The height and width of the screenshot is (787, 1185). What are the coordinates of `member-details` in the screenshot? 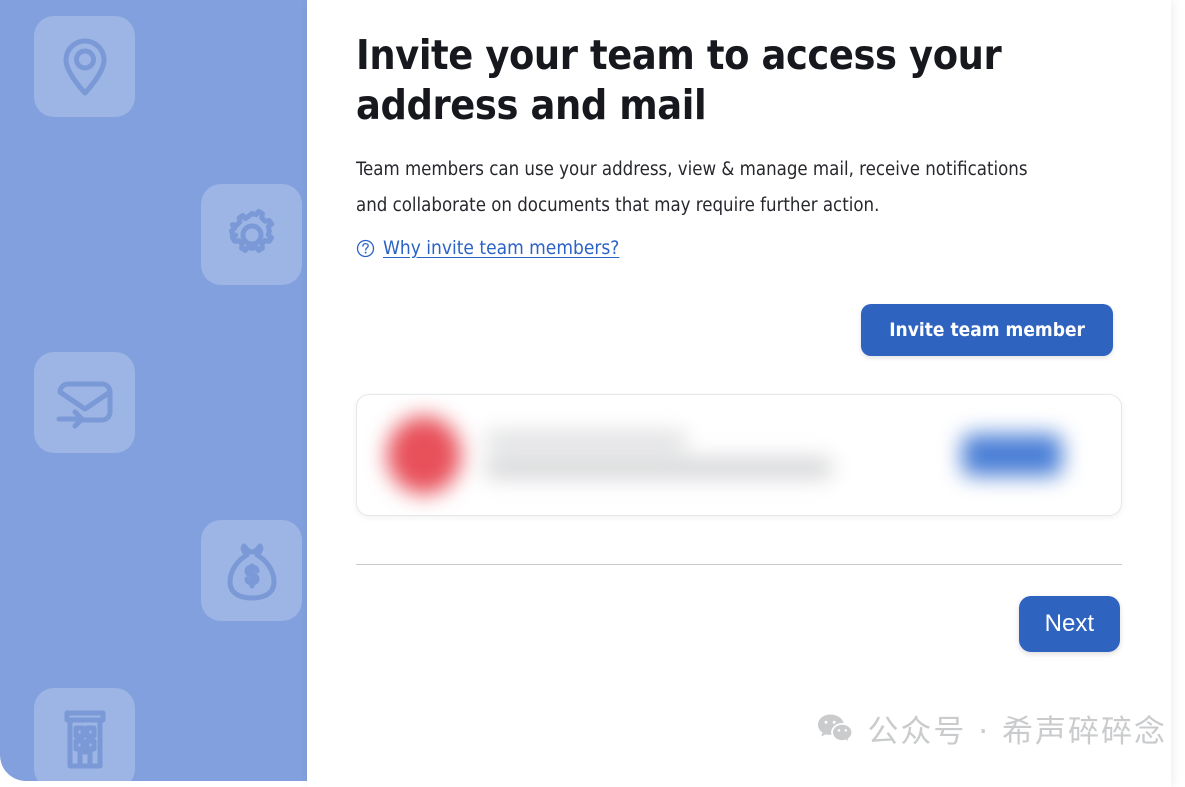 It's located at (666, 455).